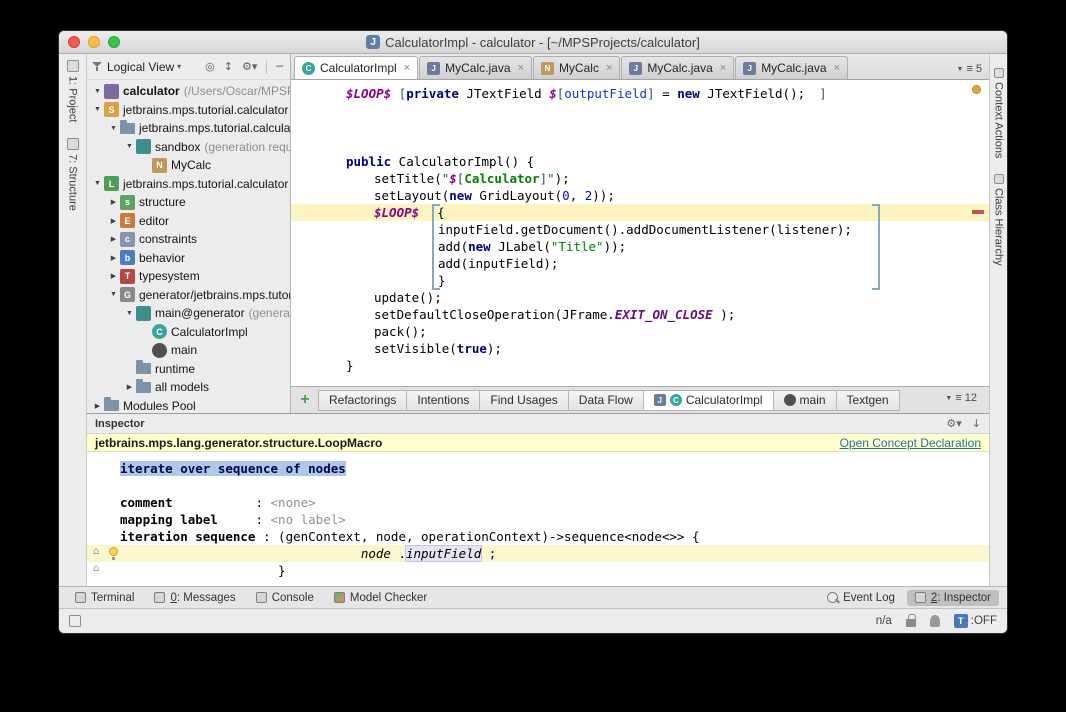  What do you see at coordinates (72, 174) in the screenshot?
I see `stripe-button: 7: Structure` at bounding box center [72, 174].